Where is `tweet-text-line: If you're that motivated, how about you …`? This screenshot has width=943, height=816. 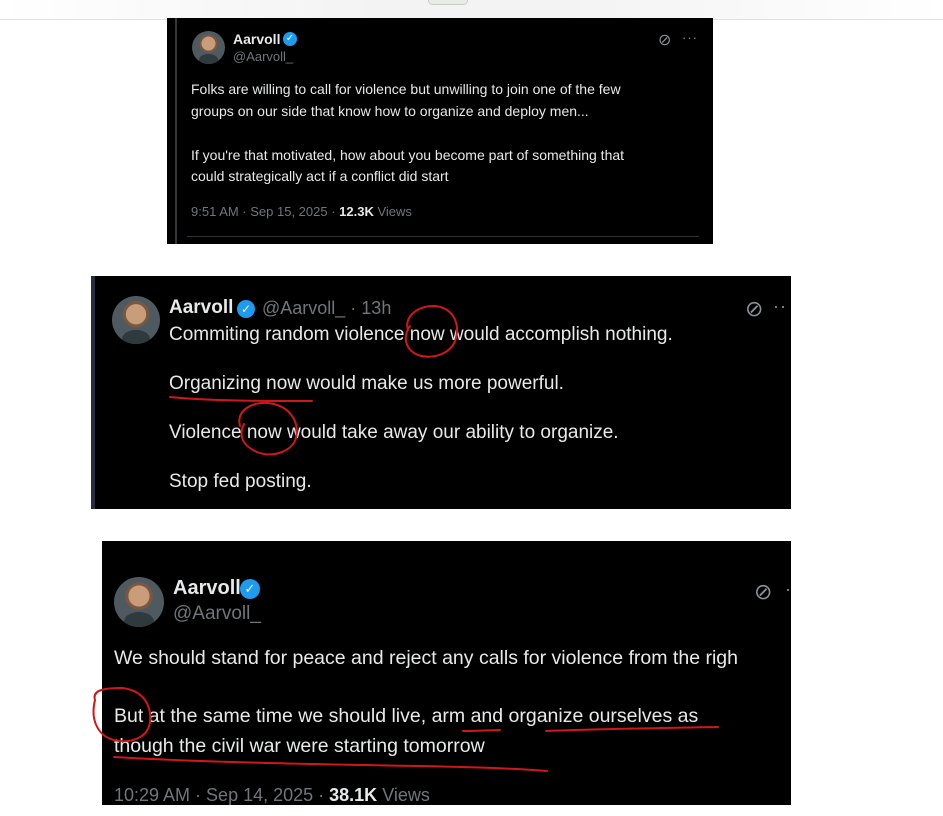 tweet-text-line: If you're that motivated, how about you … is located at coordinates (408, 155).